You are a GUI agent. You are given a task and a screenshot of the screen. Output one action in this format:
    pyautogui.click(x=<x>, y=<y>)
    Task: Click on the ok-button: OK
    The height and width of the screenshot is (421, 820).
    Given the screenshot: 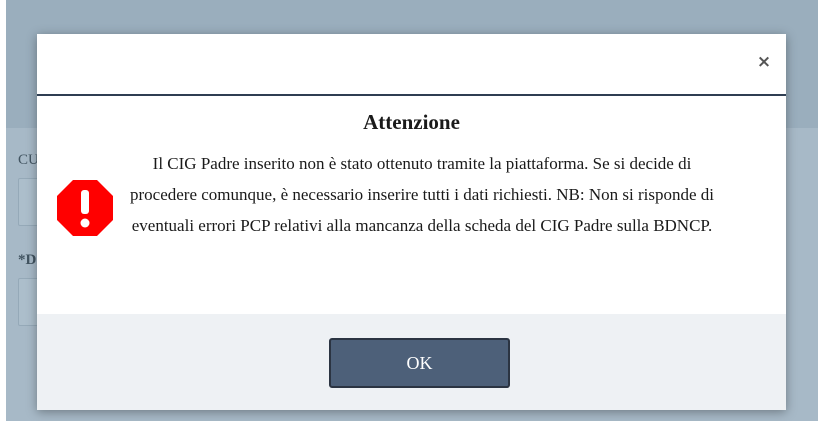 What is the action you would take?
    pyautogui.click(x=419, y=363)
    